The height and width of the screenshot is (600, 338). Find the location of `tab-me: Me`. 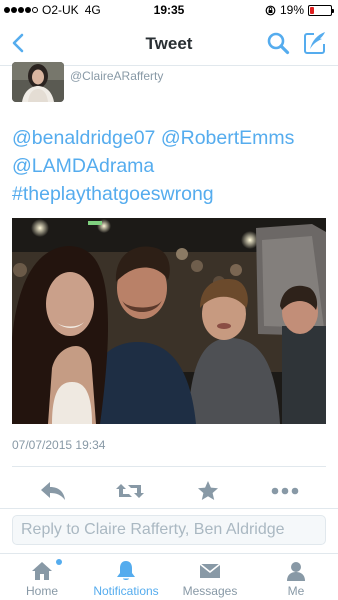

tab-me: Me is located at coordinates (296, 577).